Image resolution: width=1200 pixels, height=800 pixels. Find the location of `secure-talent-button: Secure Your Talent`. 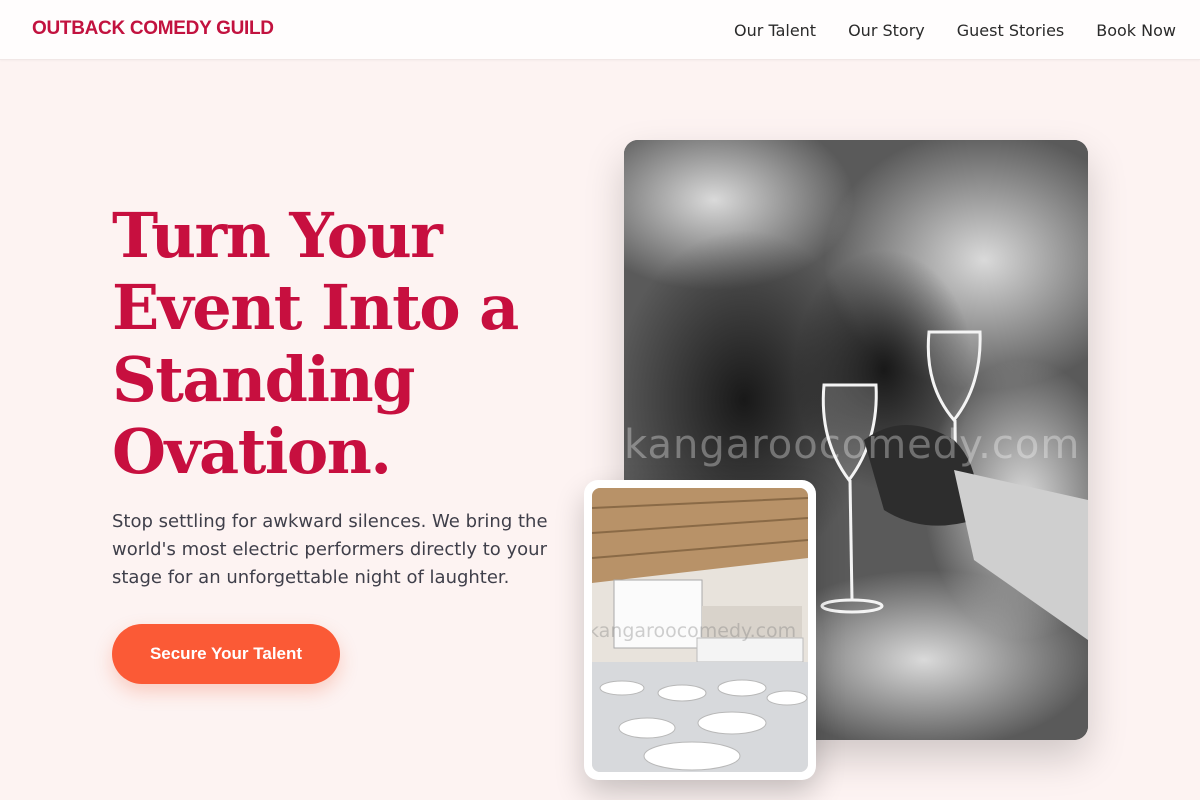

secure-talent-button: Secure Your Talent is located at coordinates (226, 654).